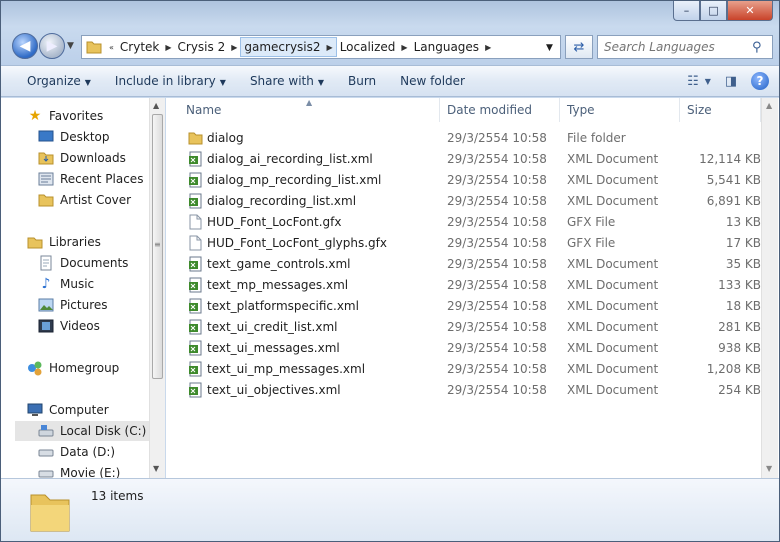  Describe the element at coordinates (287, 81) in the screenshot. I see `share-with-button: Share with ▼` at that location.